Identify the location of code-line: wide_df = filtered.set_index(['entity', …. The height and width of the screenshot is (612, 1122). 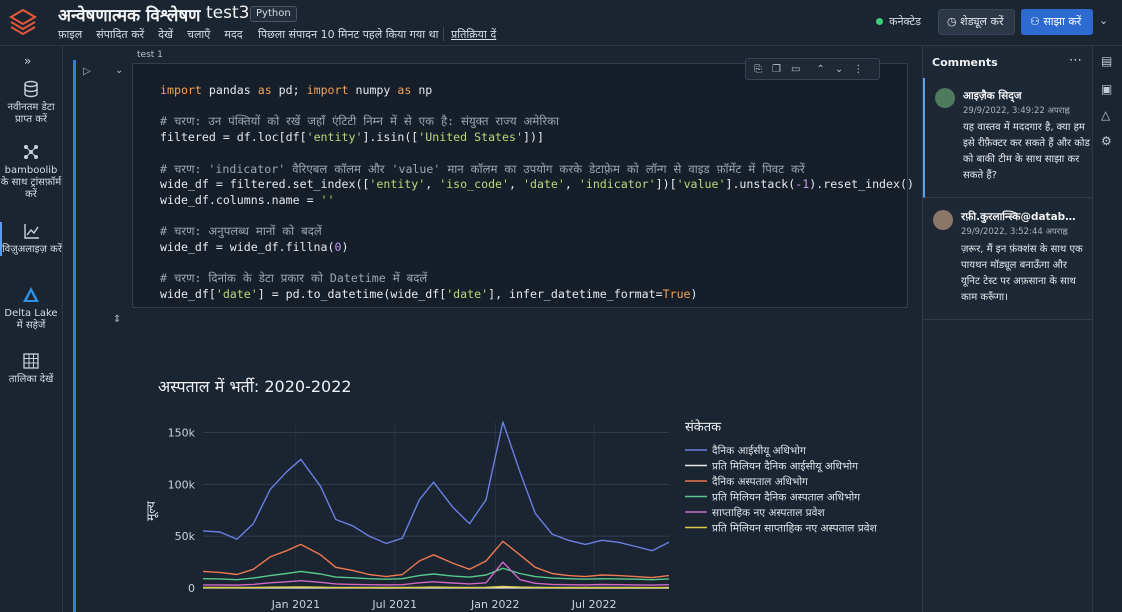
(537, 184).